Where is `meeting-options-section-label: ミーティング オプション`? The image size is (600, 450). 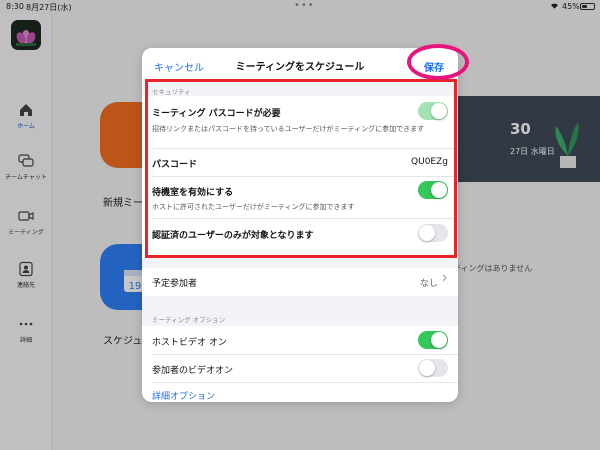 meeting-options-section-label: ミーティング オプション is located at coordinates (189, 320).